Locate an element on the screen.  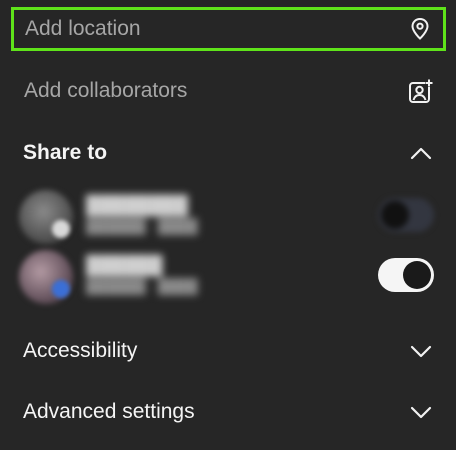
account-name: ██████ is located at coordinates (124, 265).